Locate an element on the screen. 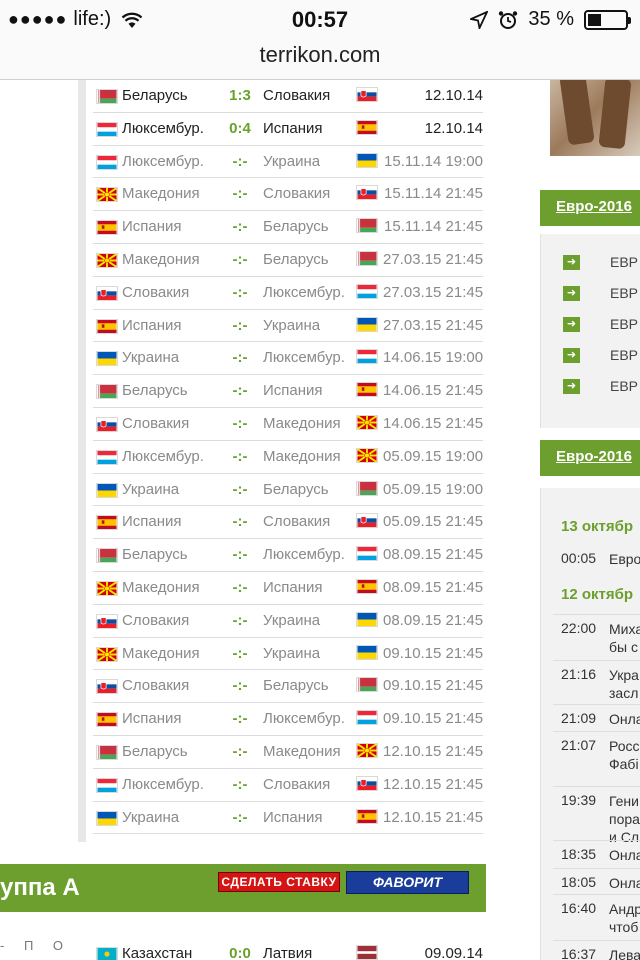  table-row: Македония -:- Испания 08.09.15 21:45 is located at coordinates (288, 588).